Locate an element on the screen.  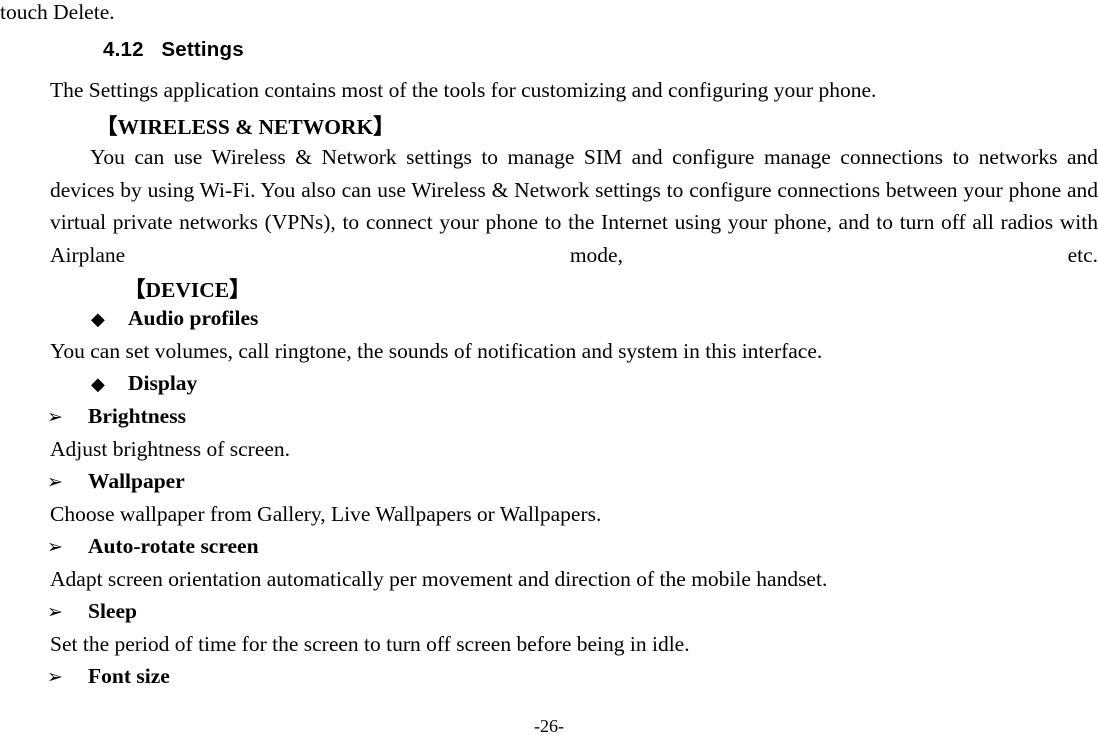
bullet-item-wallpaper: ➢ Wallpaper is located at coordinates (116, 481).